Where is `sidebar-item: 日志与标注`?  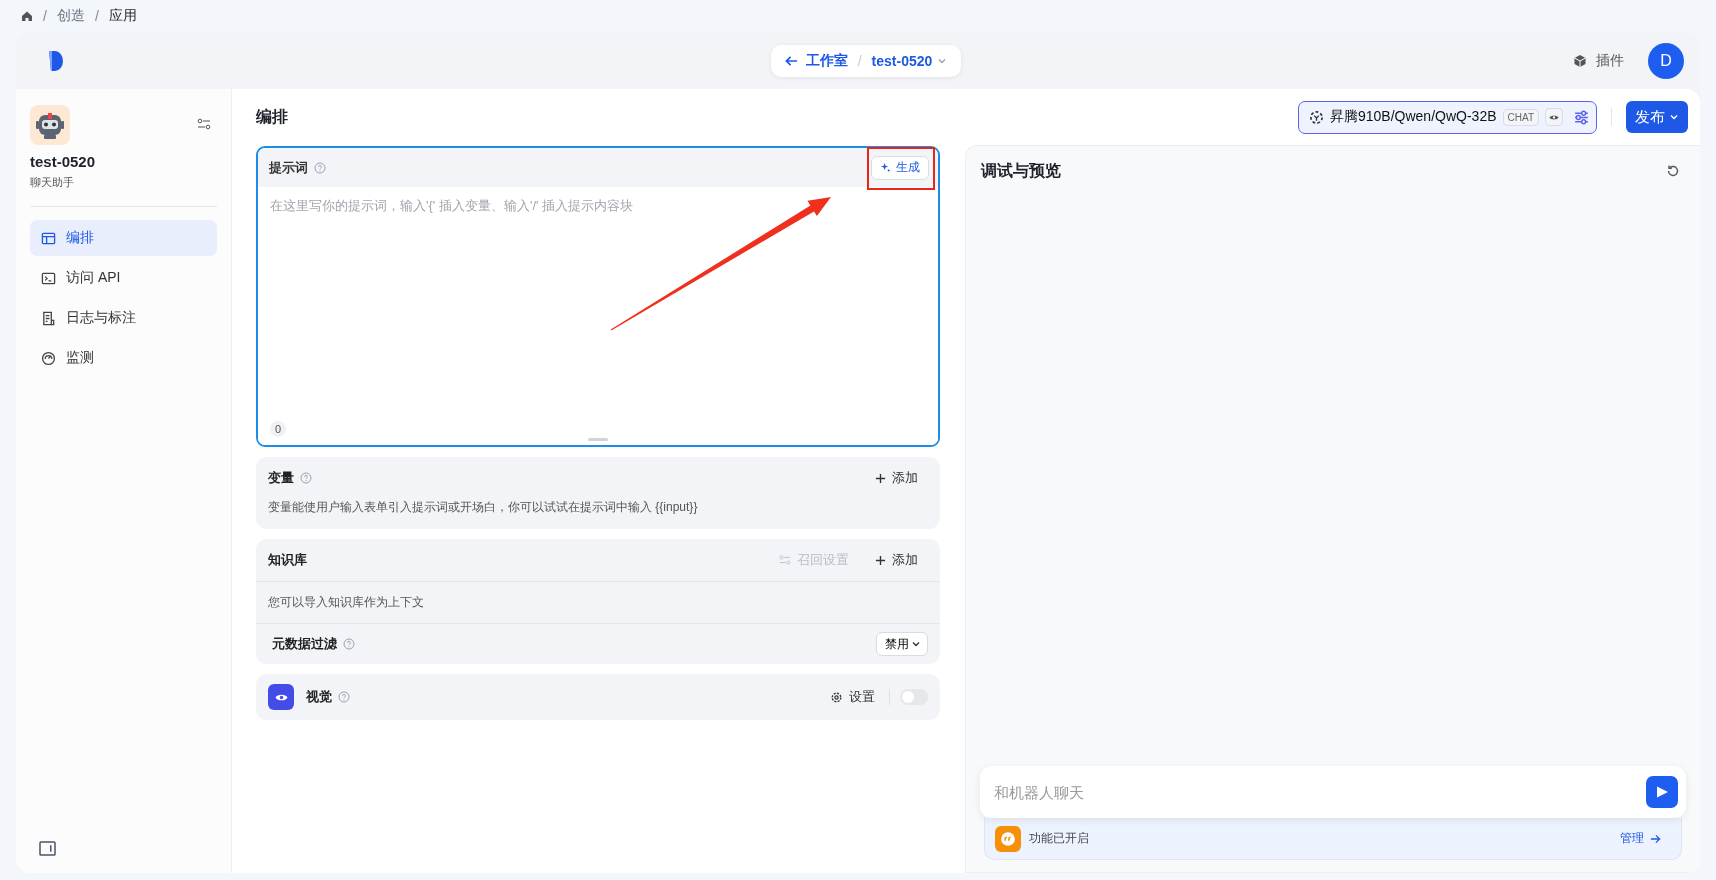 sidebar-item: 日志与标注 is located at coordinates (123, 318).